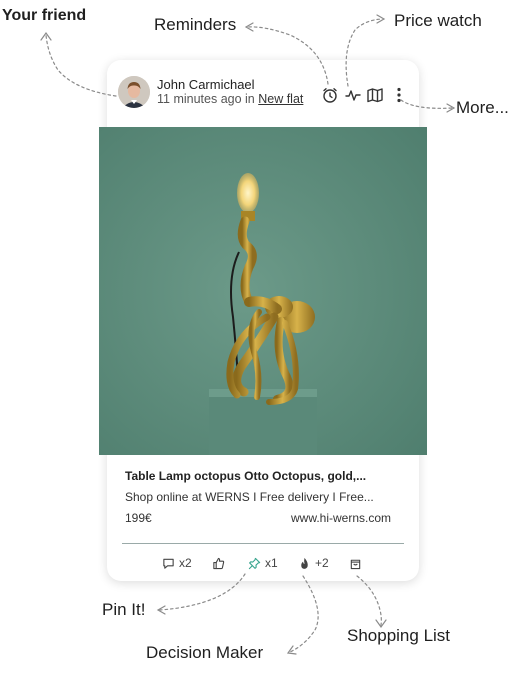 The image size is (515, 678). What do you see at coordinates (313, 563) in the screenshot?
I see `hot-button: +2` at bounding box center [313, 563].